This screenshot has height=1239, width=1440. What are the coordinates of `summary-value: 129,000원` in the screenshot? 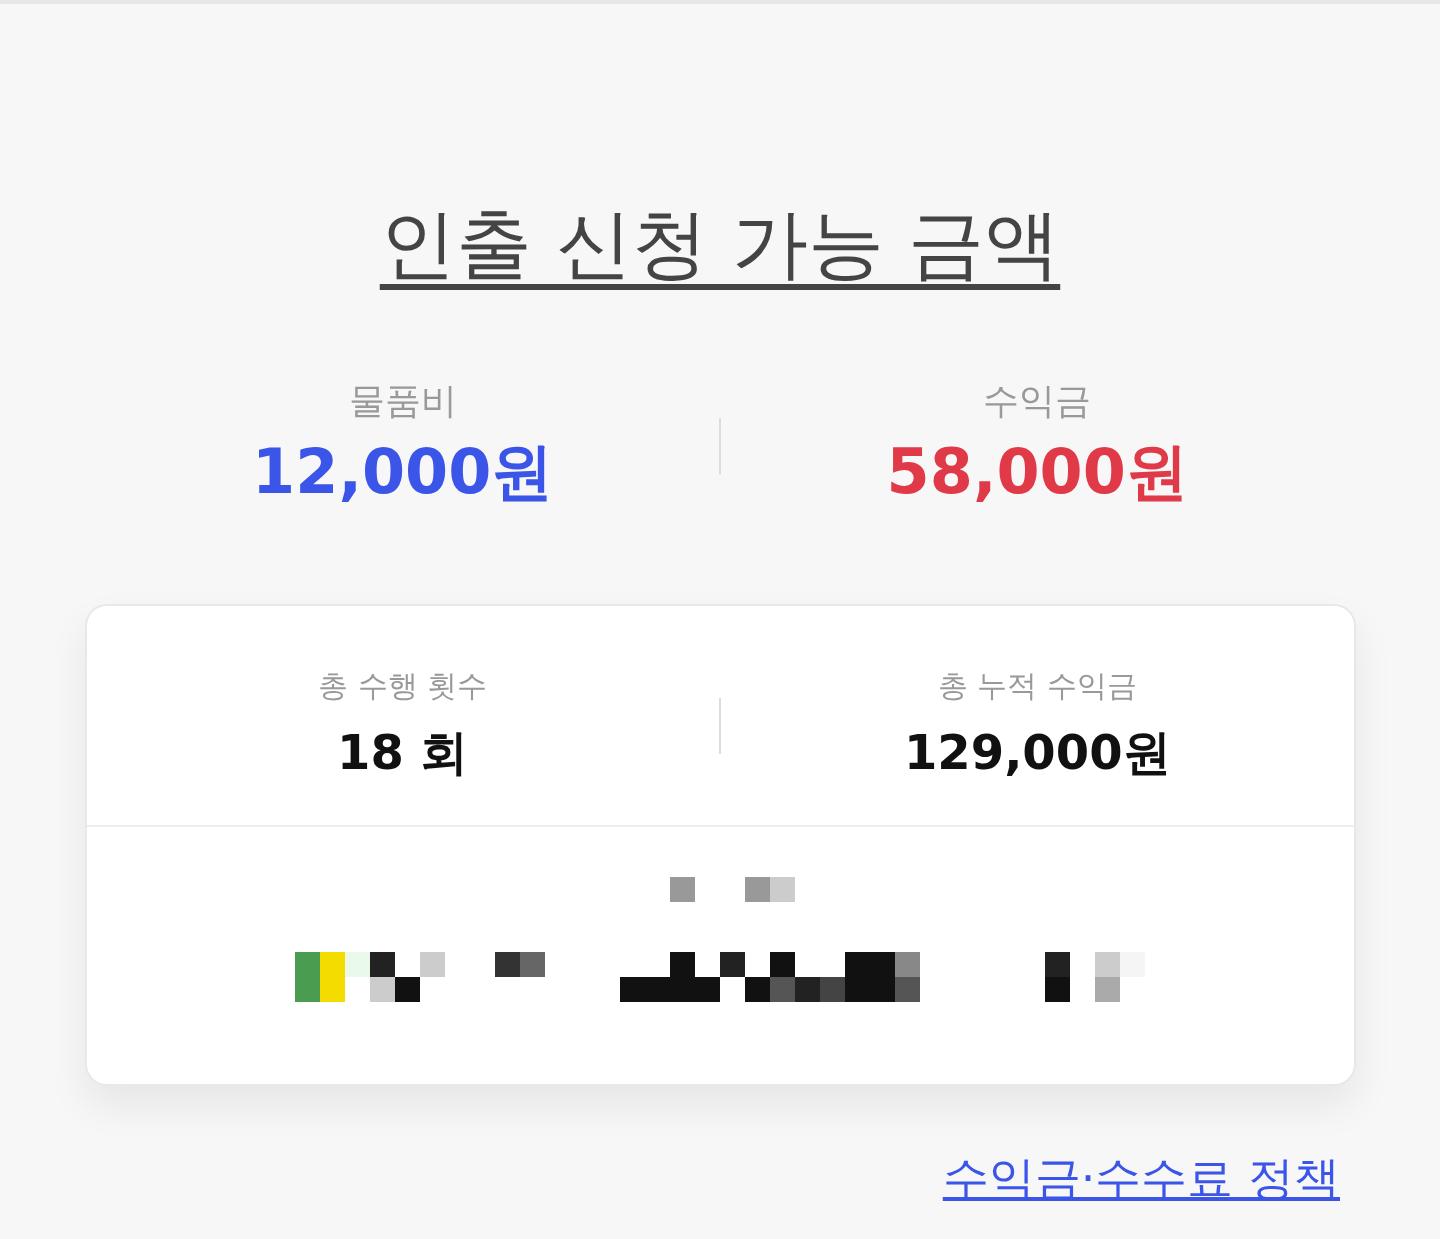 It's located at (1037, 752).